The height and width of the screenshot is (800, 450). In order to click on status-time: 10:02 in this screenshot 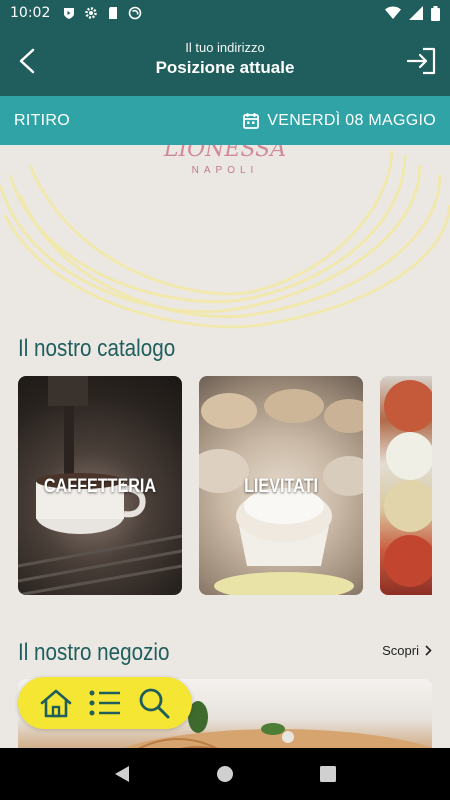, I will do `click(30, 13)`.